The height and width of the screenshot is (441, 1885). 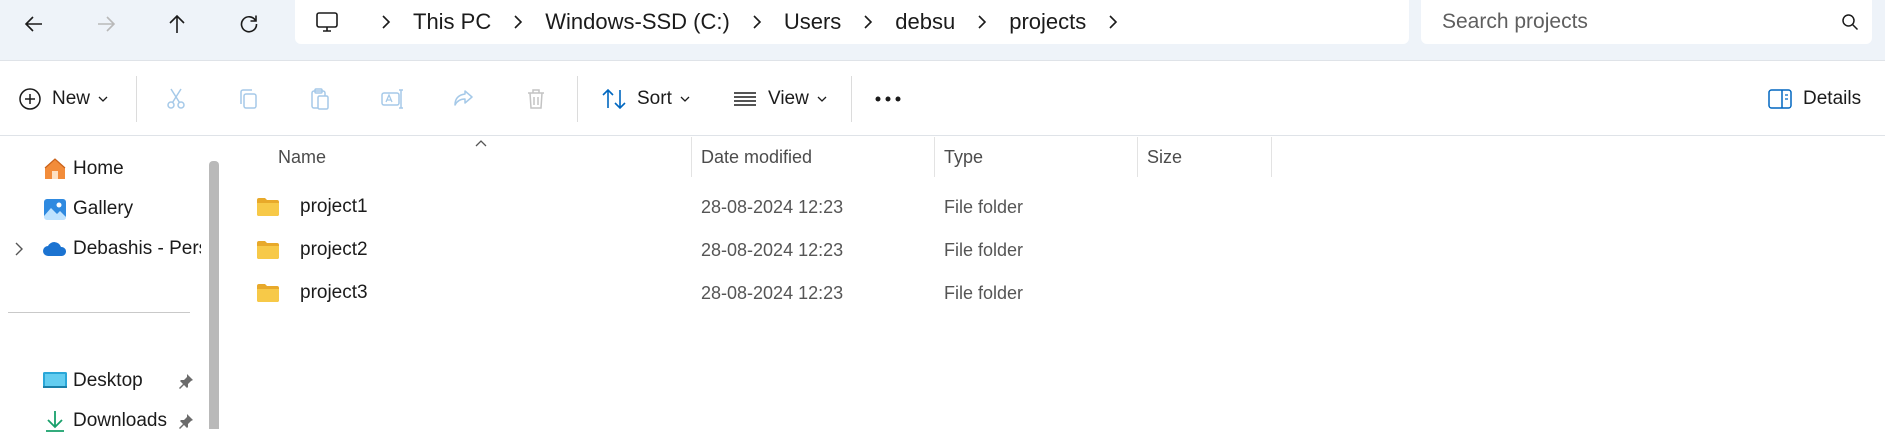 I want to click on sidebar-scrollbar, so click(x=214, y=295).